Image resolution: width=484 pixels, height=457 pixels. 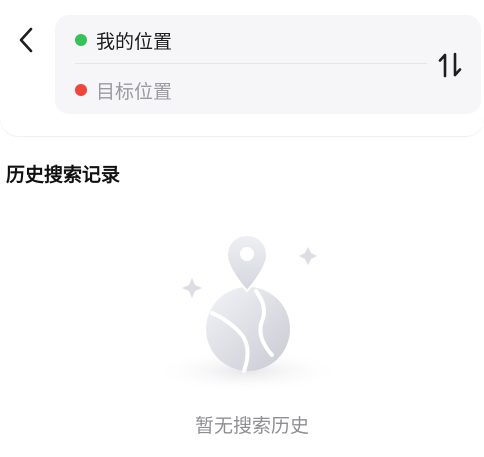 What do you see at coordinates (63, 175) in the screenshot?
I see `history-section-title: 历史搜索记录` at bounding box center [63, 175].